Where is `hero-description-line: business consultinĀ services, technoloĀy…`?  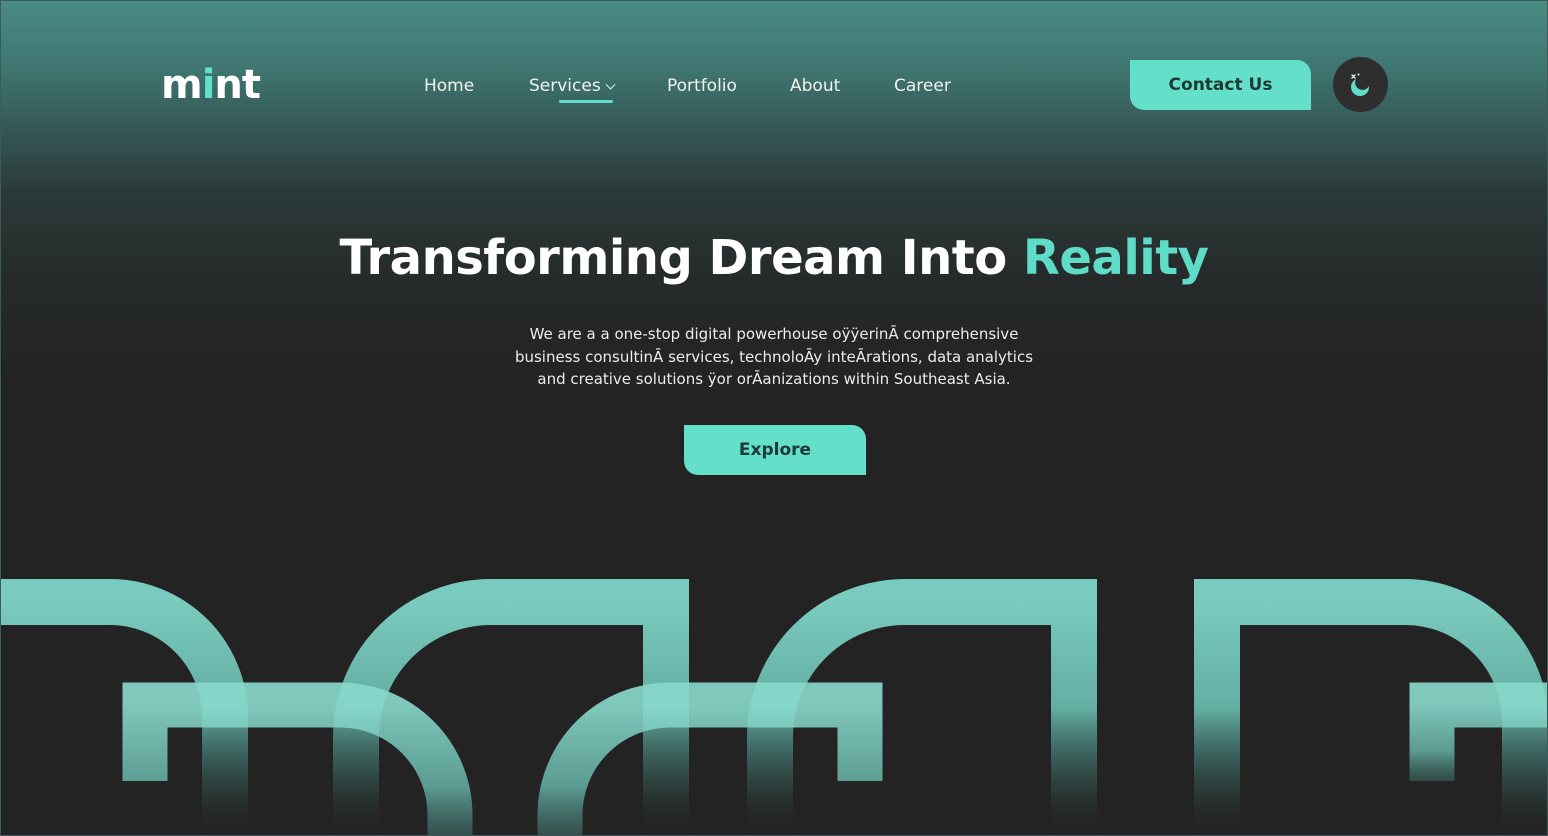 hero-description-line: business consultinĀ services, technoloĀy… is located at coordinates (774, 356).